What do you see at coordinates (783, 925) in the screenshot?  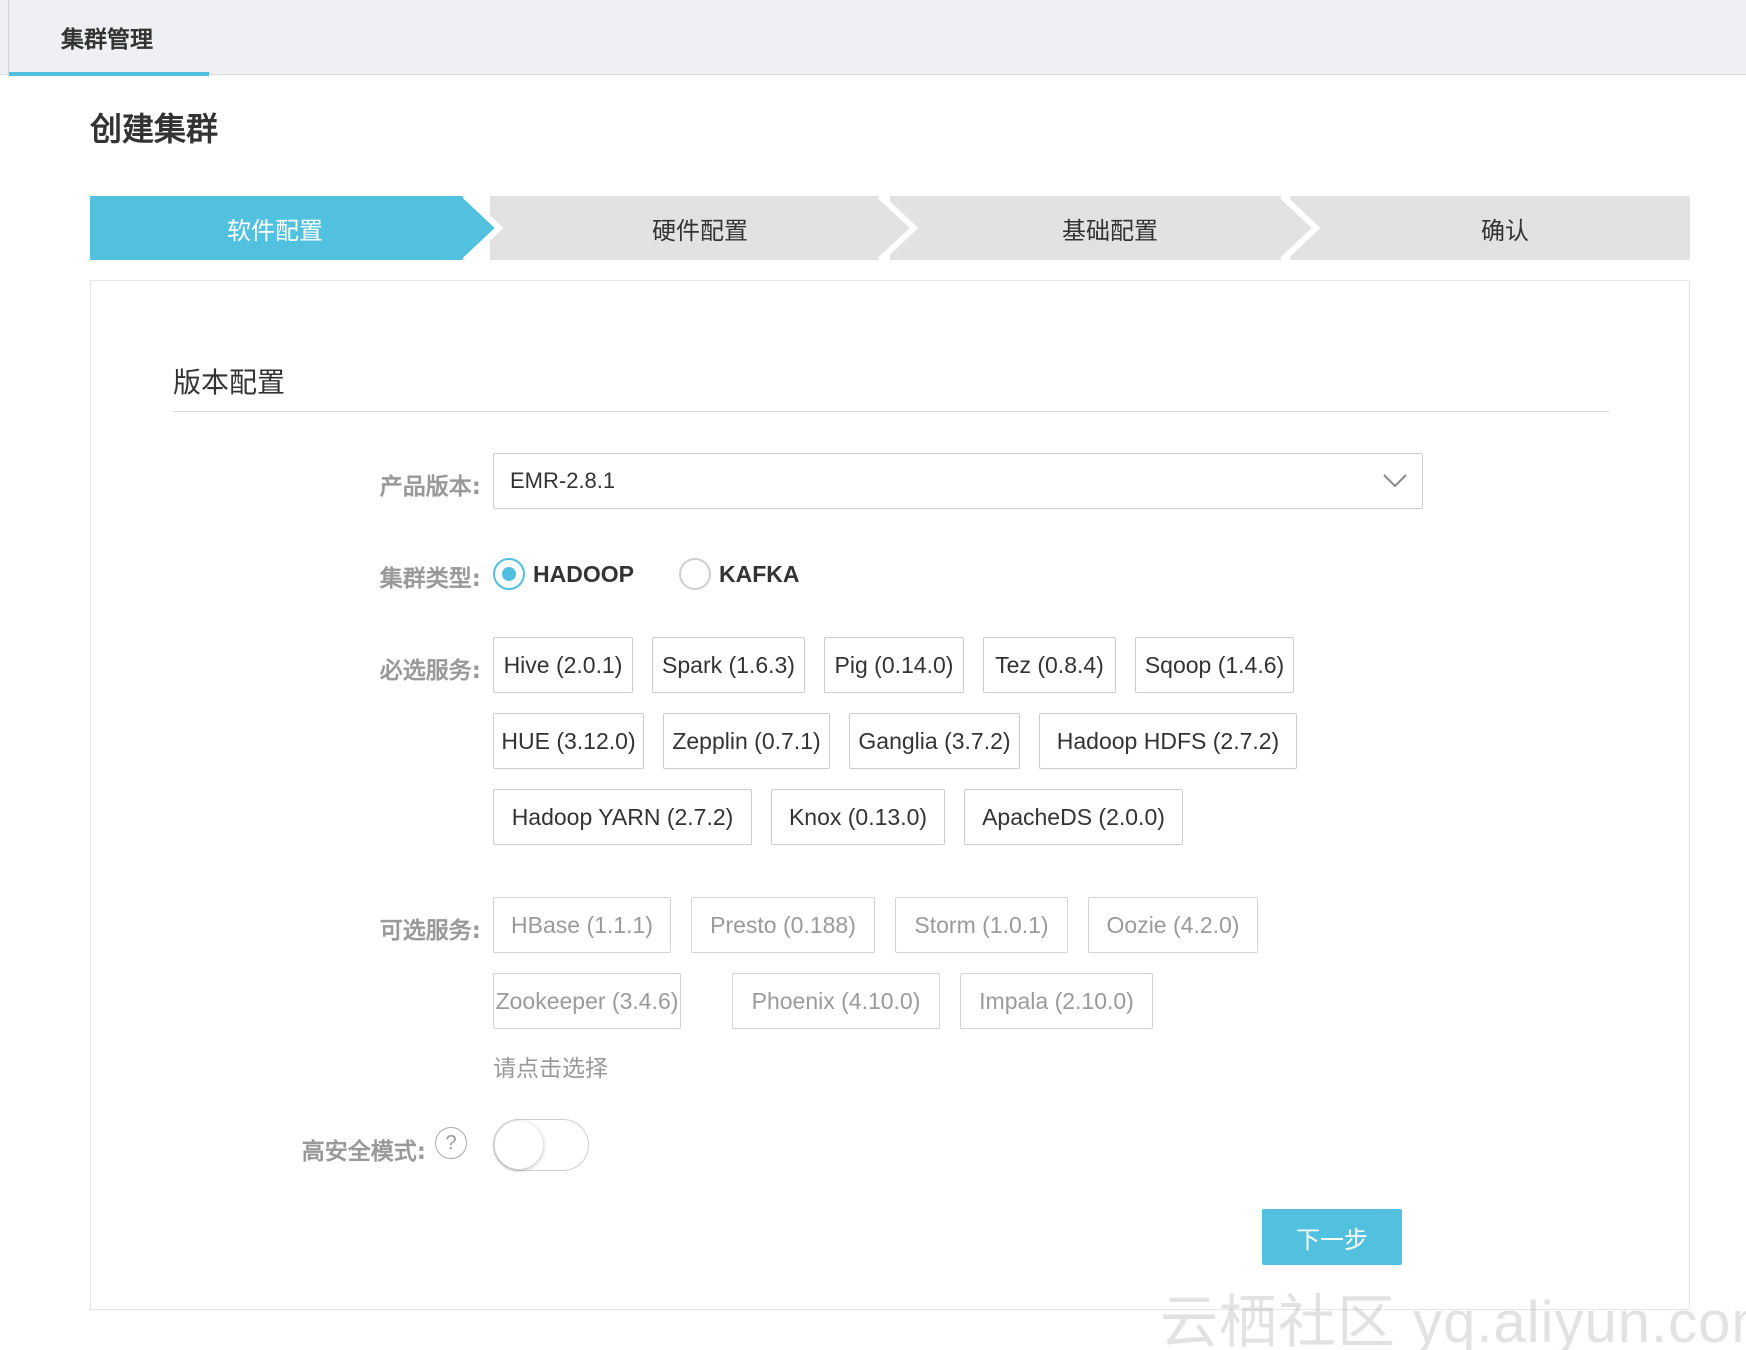 I see `optional-service-chip: Presto (0.188)` at bounding box center [783, 925].